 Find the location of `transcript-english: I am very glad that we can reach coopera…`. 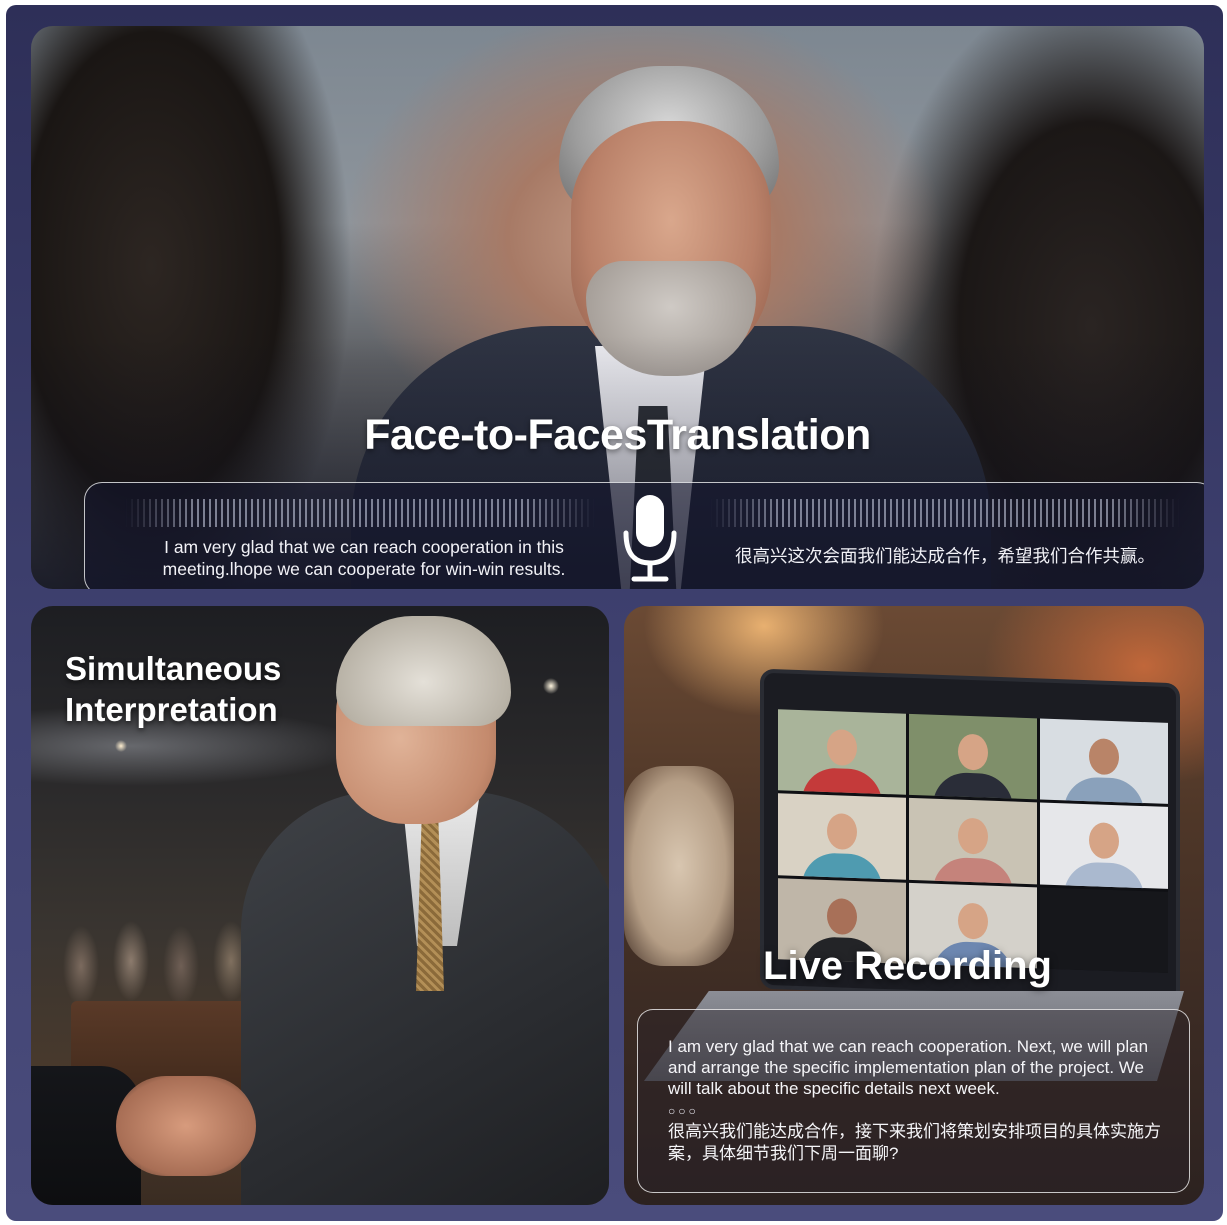

transcript-english: I am very glad that we can reach coopera… is located at coordinates (908, 1067).